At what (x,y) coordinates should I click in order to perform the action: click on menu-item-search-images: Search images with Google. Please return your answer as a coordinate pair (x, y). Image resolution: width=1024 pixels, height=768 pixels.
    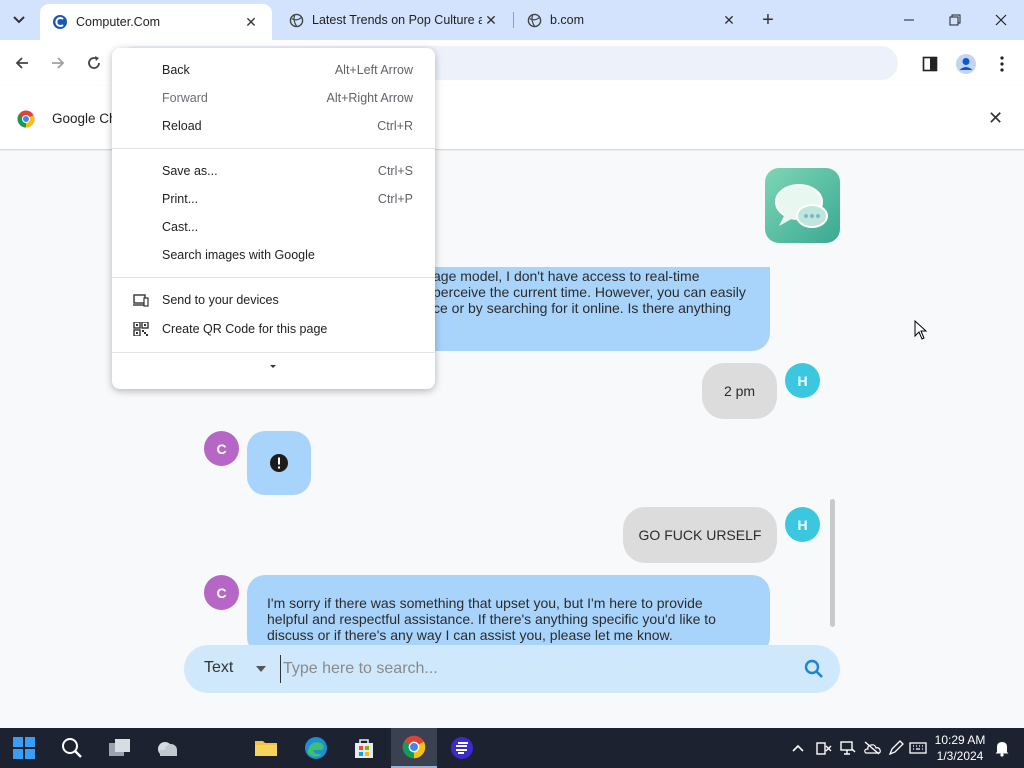
    Looking at the image, I should click on (273, 255).